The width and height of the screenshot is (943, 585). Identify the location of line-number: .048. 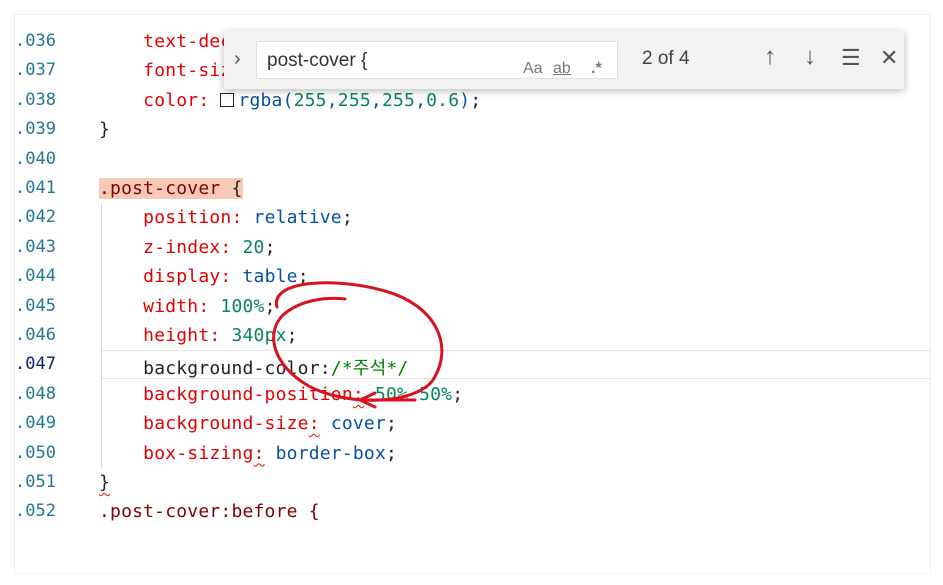
(35, 393).